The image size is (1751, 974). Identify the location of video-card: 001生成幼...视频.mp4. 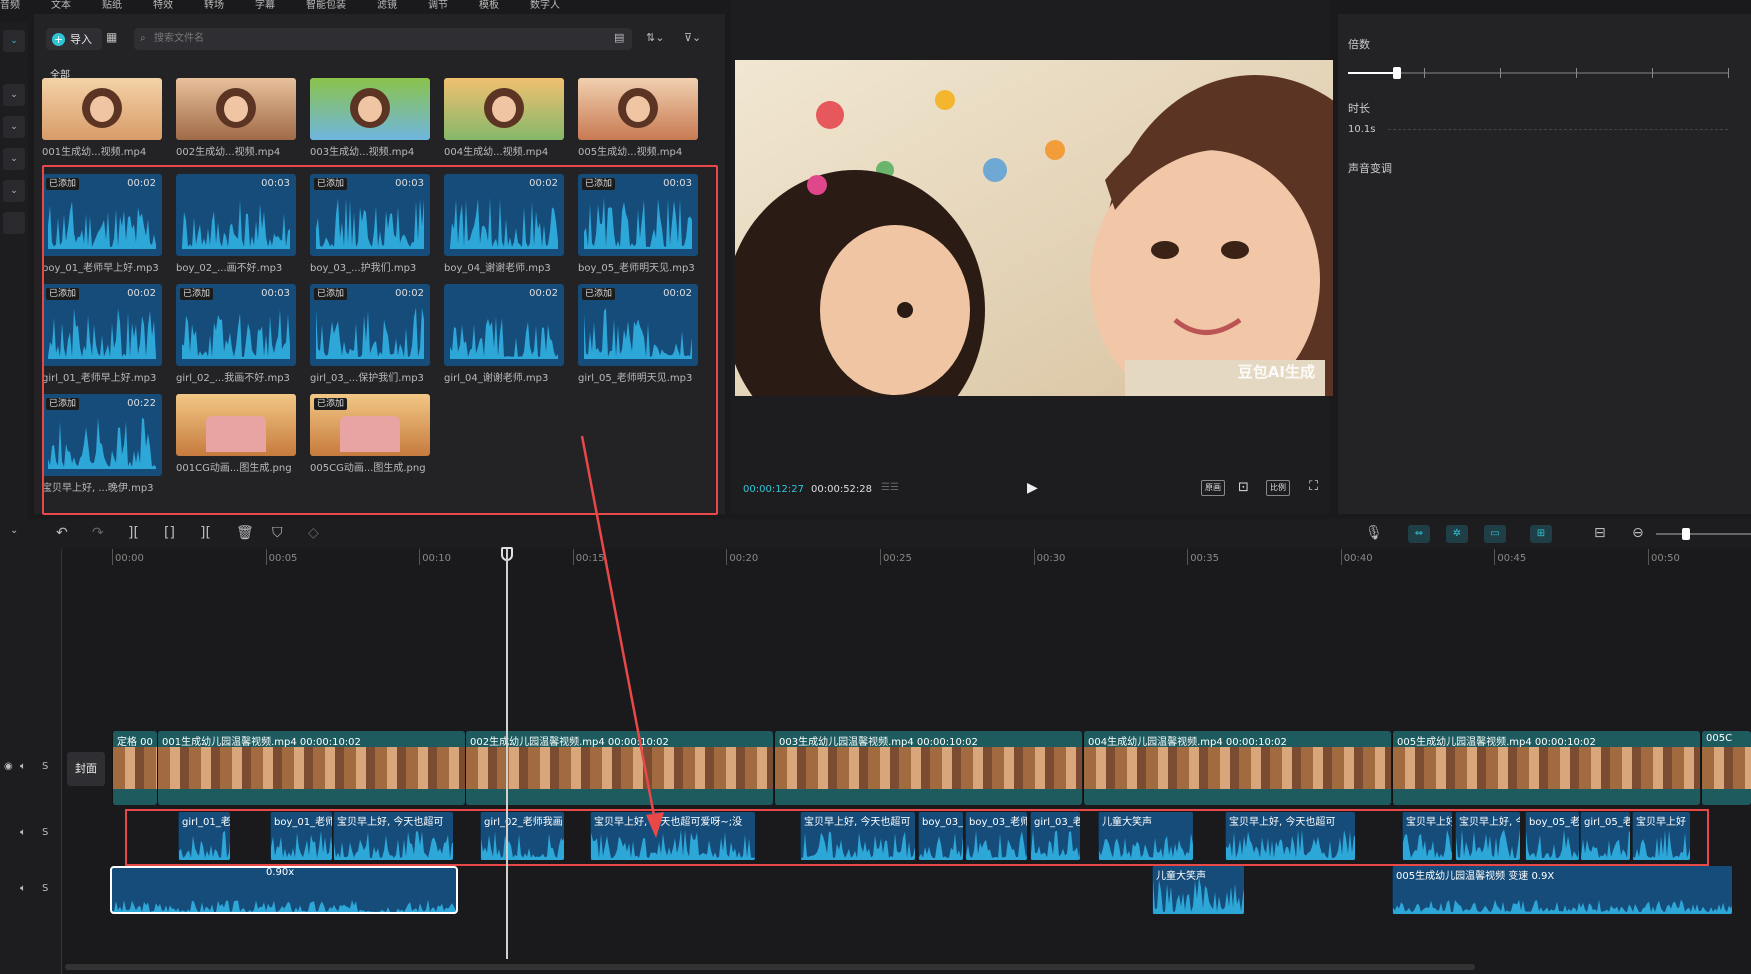
(102, 118).